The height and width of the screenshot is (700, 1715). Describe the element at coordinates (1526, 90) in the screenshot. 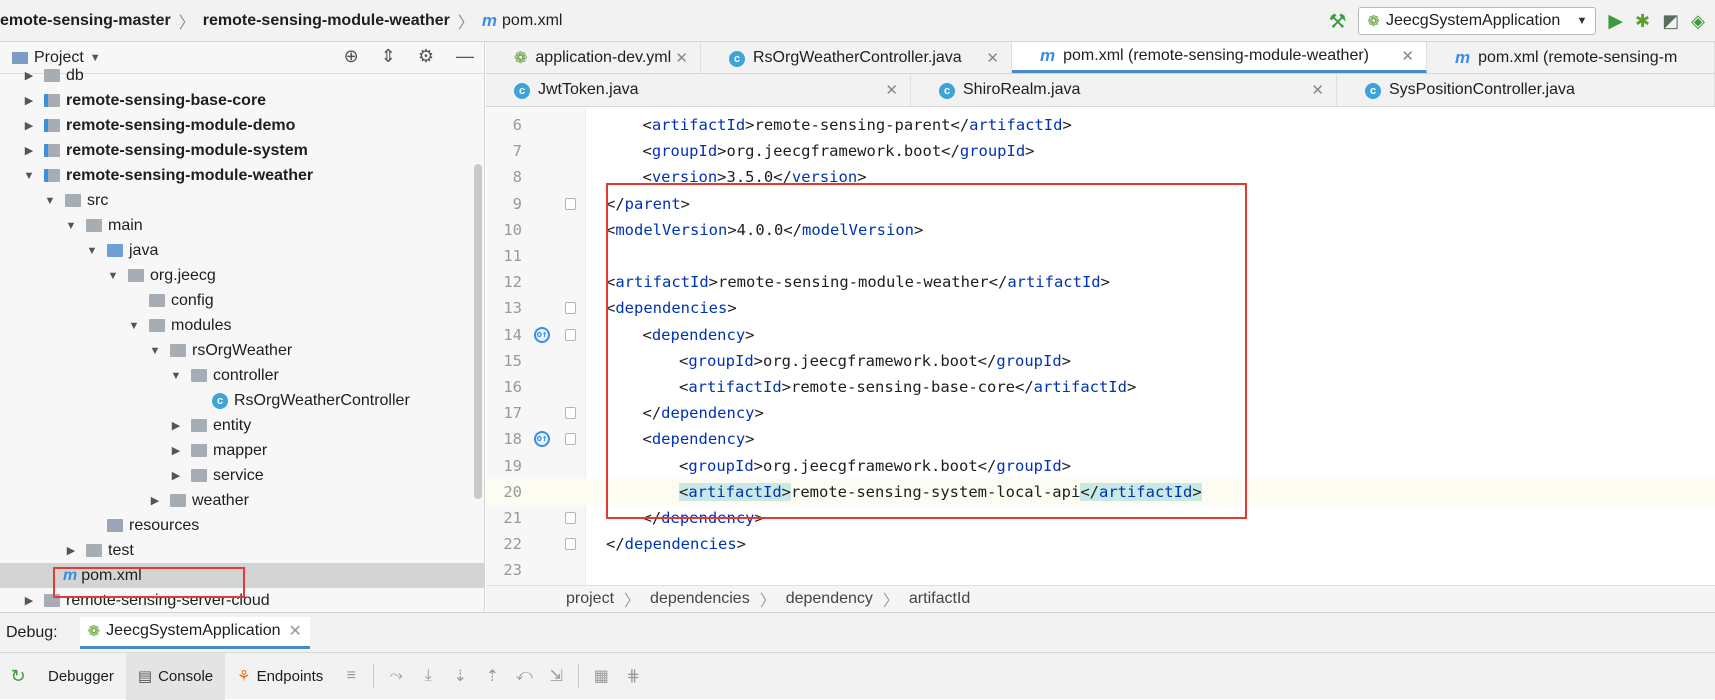

I see `editor-tab: c SysPositionController.java` at that location.